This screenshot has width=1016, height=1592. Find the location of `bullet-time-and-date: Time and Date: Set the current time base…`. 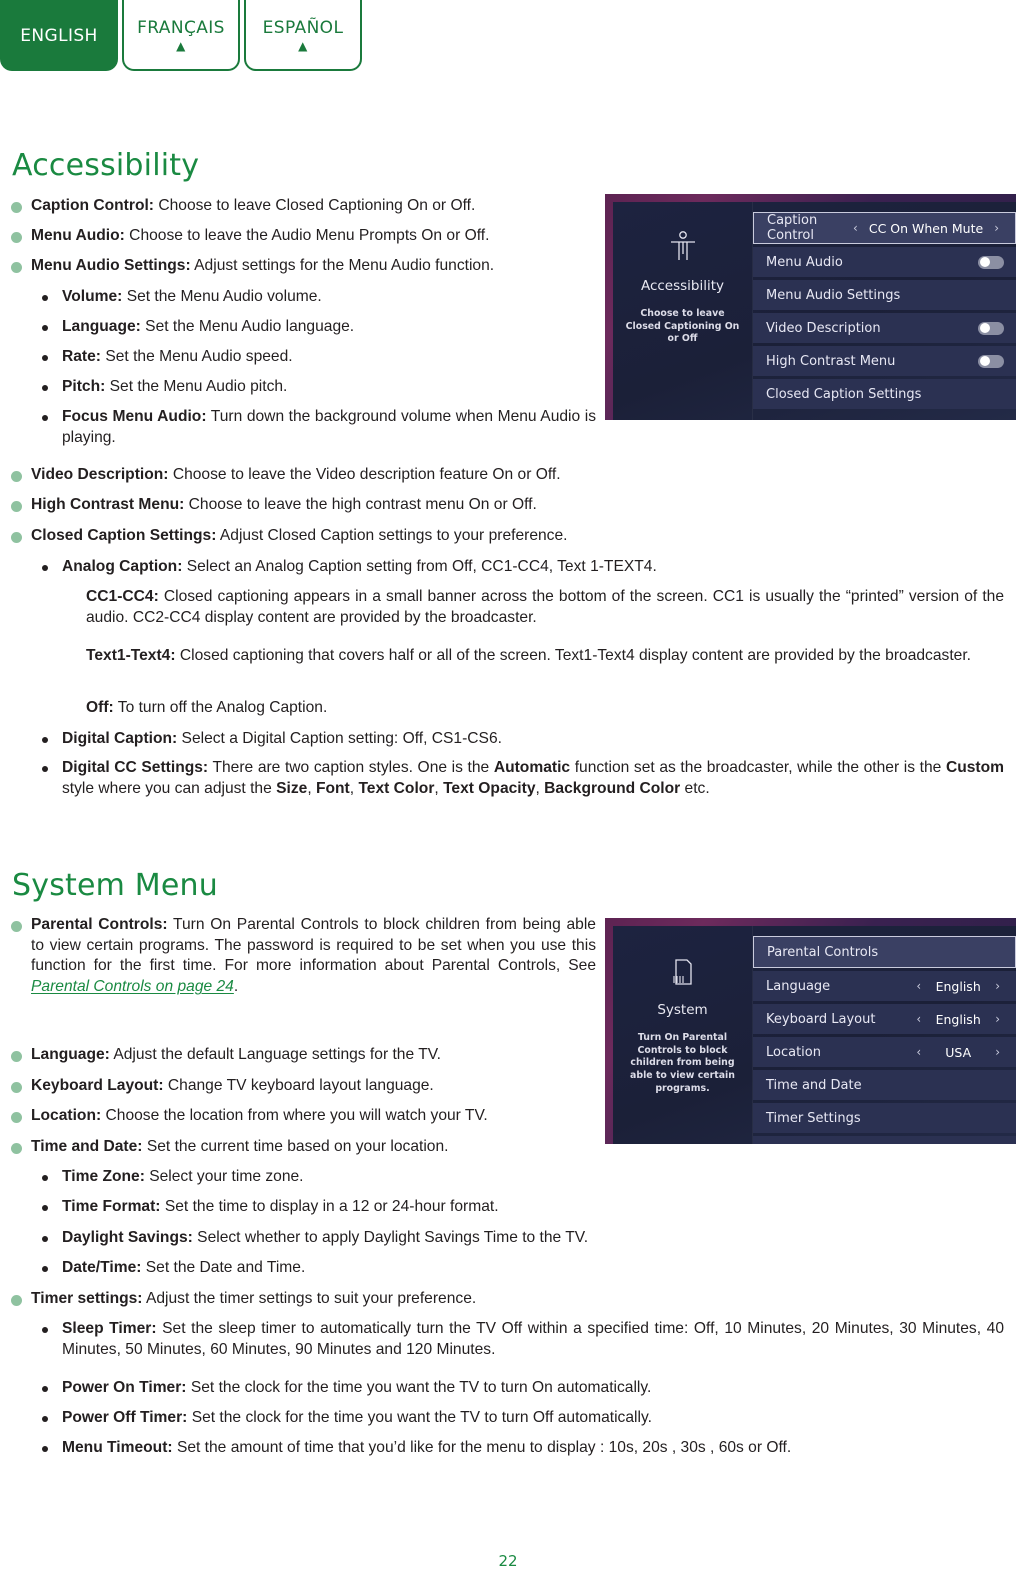

bullet-time-and-date: Time and Date: Set the current time base… is located at coordinates (502, 1147).